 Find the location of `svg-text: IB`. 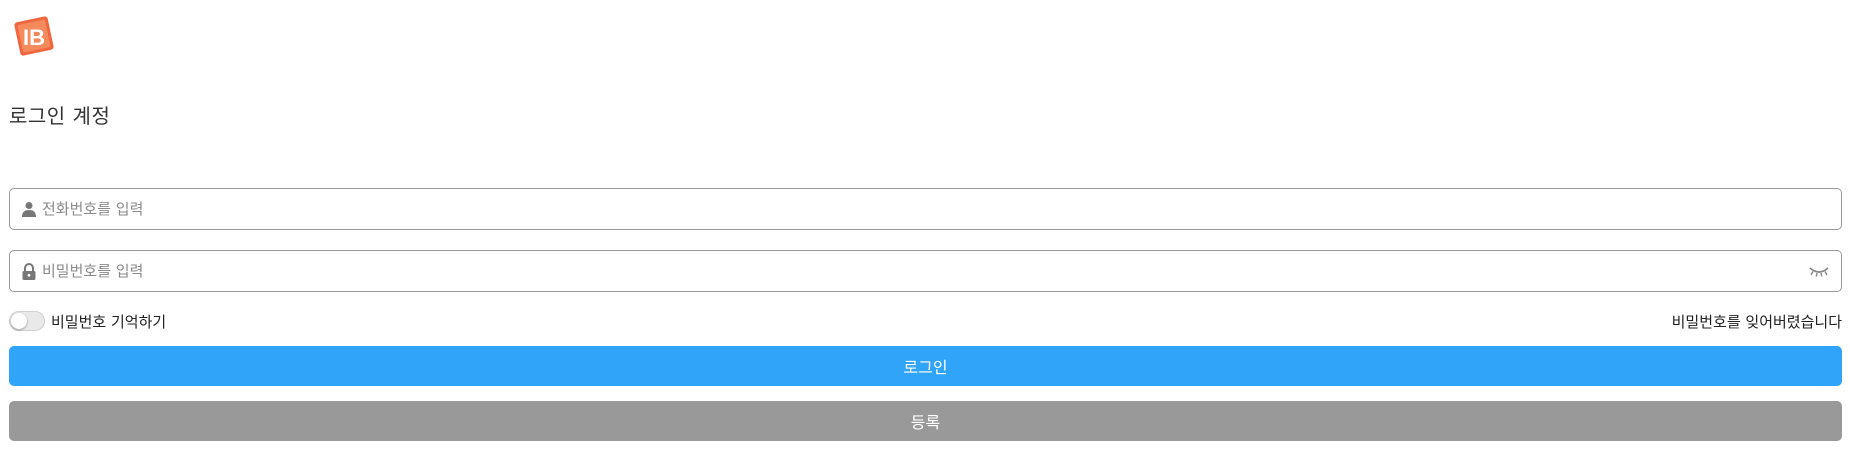

svg-text: IB is located at coordinates (34, 37).